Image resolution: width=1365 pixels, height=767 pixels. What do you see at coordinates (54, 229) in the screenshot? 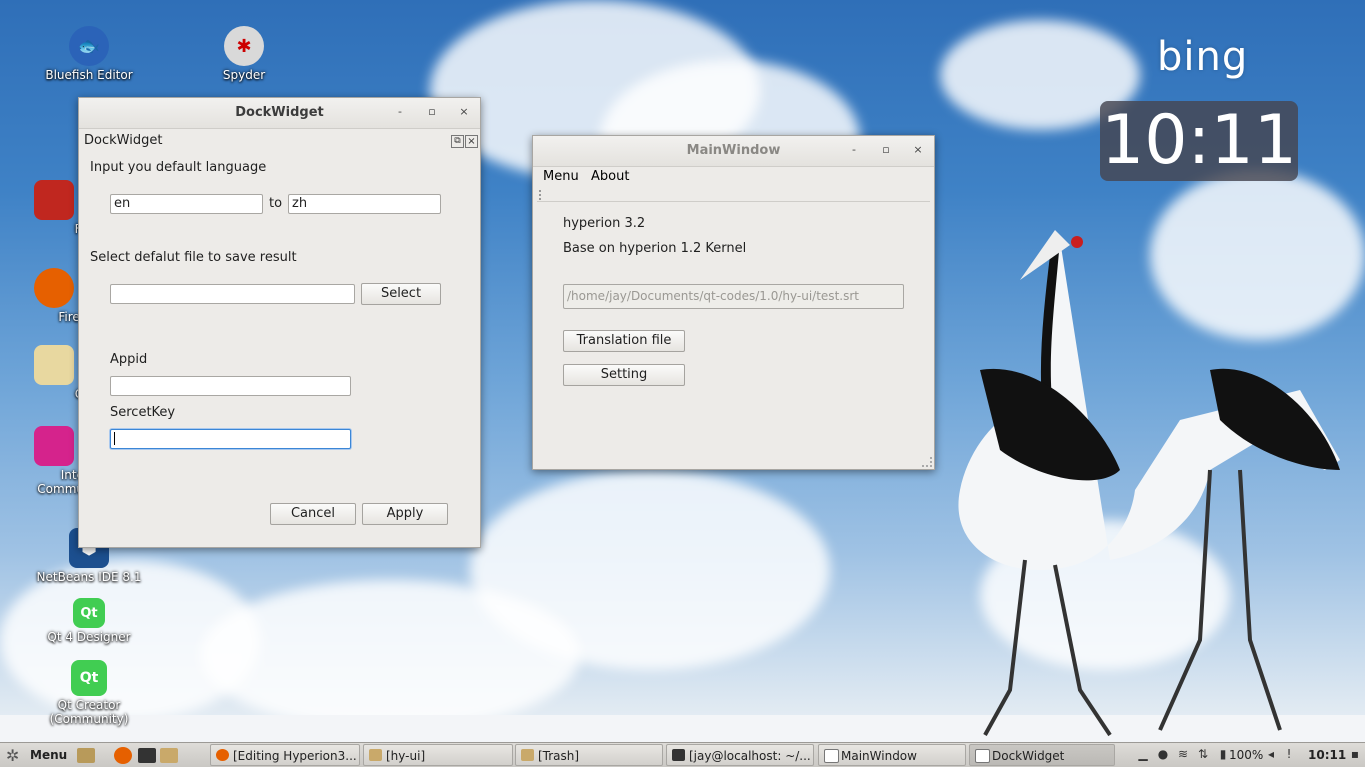
I see `desktop-icon-label: Fi` at bounding box center [54, 229].